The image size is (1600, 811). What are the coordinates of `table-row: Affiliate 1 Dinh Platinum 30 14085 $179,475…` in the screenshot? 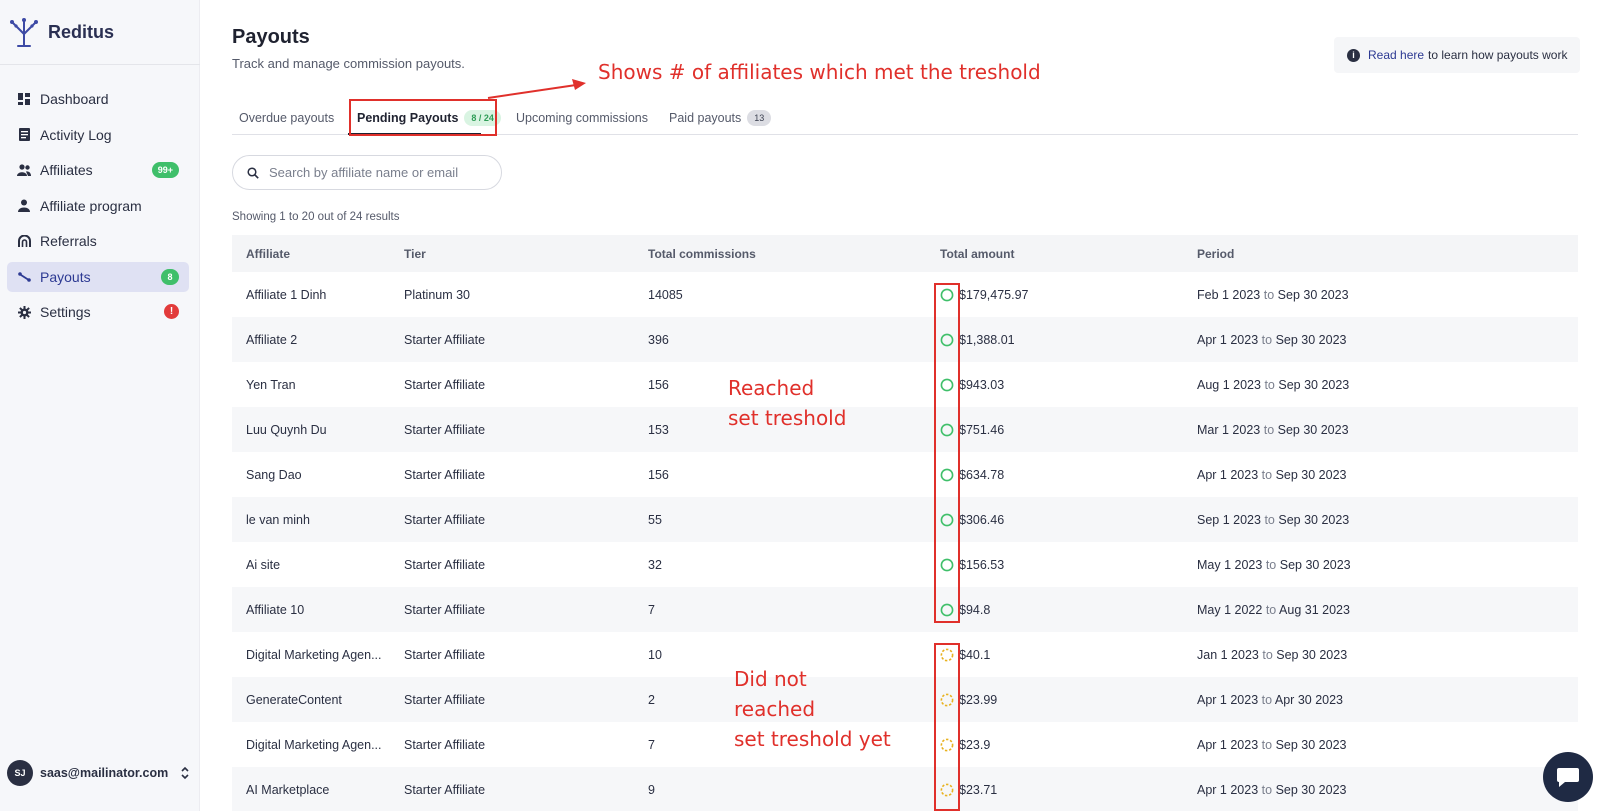 It's located at (905, 294).